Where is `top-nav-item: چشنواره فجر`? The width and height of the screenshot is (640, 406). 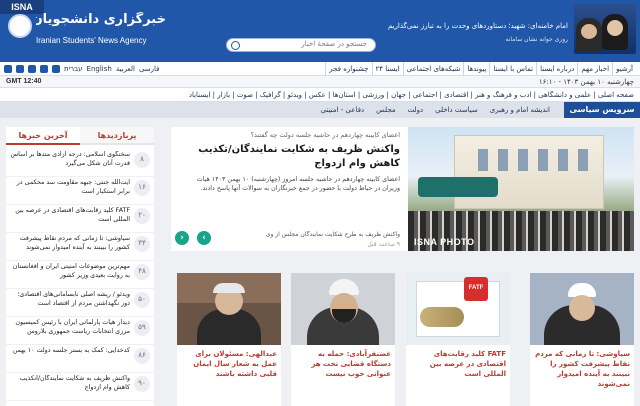
top-nav-item: چشنواره فجر is located at coordinates (348, 69).